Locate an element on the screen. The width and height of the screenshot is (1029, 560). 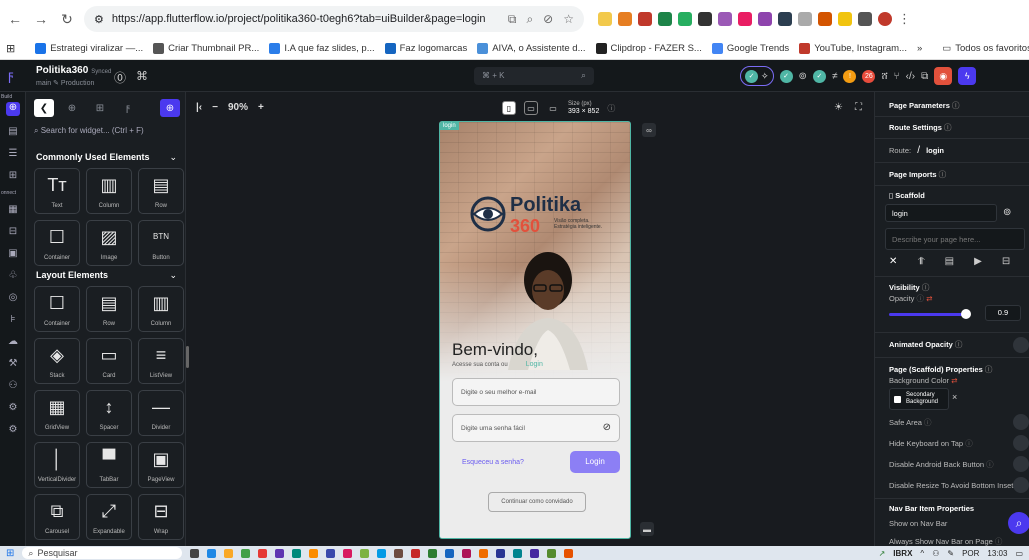
widget-tile-button: BTN Button is located at coordinates (161, 243).